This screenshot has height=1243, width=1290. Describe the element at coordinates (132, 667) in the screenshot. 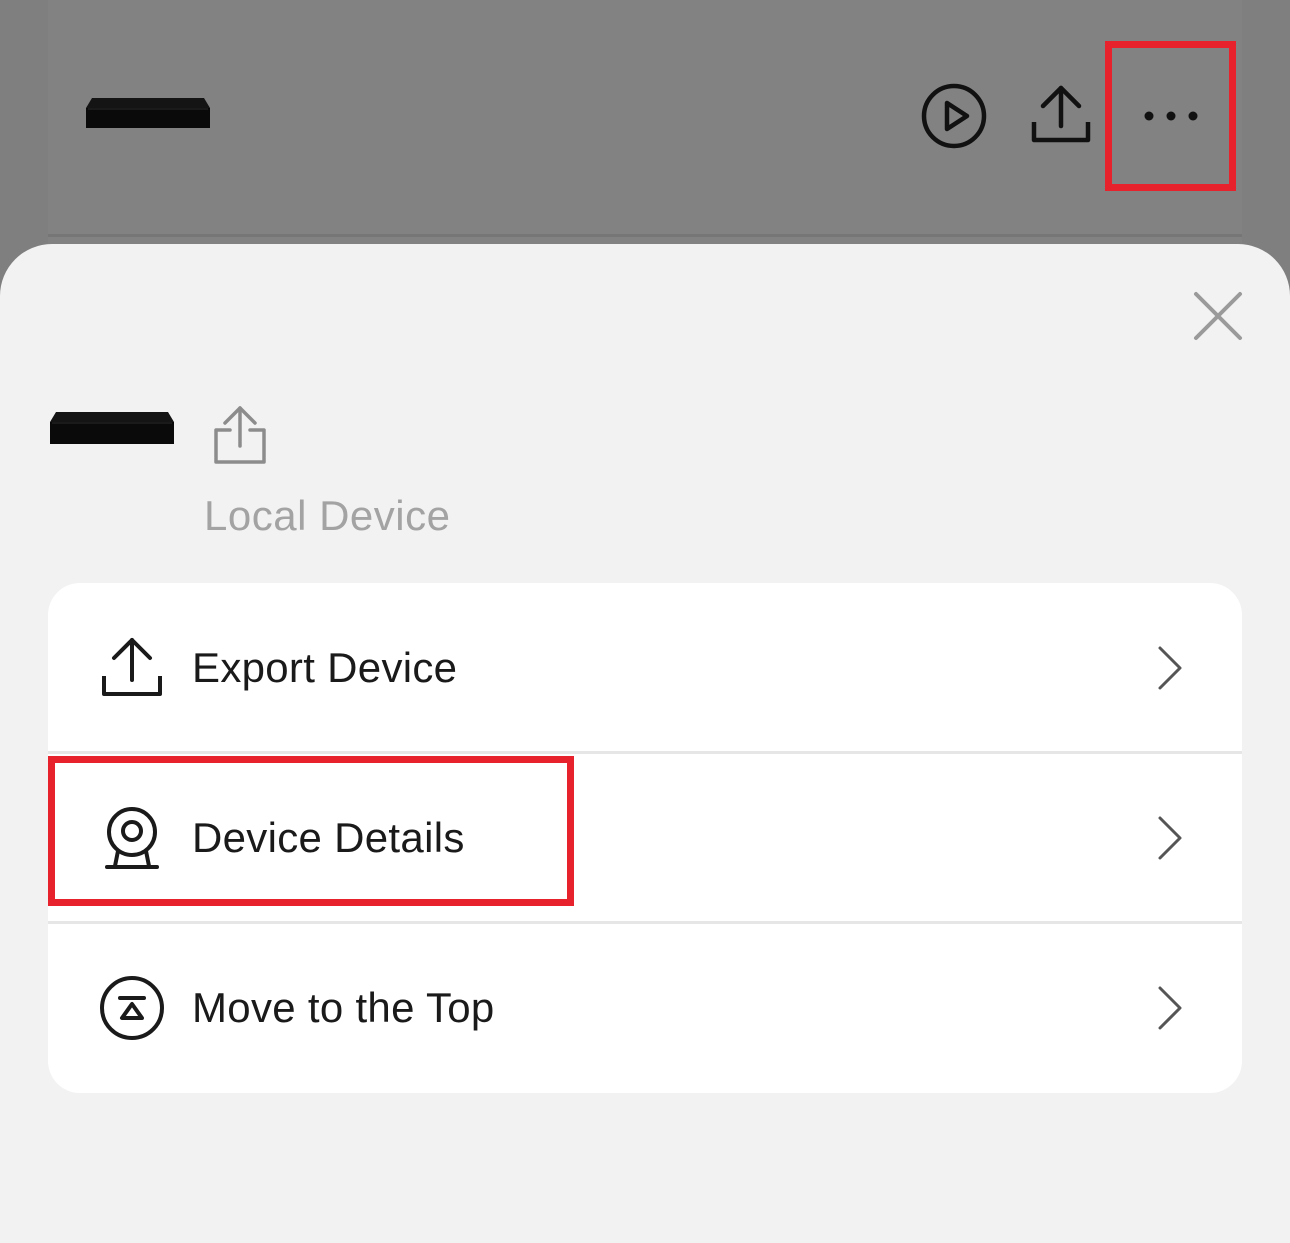

I see `export-upload-icon` at that location.